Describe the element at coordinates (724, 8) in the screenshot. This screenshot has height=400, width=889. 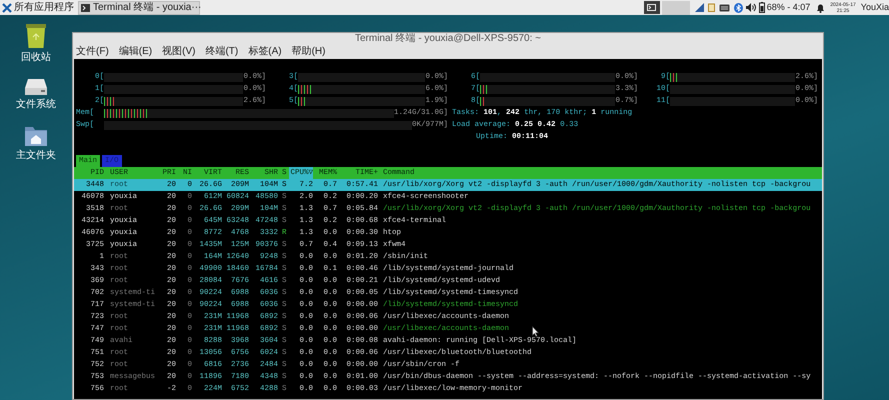
I see `keyboard-icon` at that location.